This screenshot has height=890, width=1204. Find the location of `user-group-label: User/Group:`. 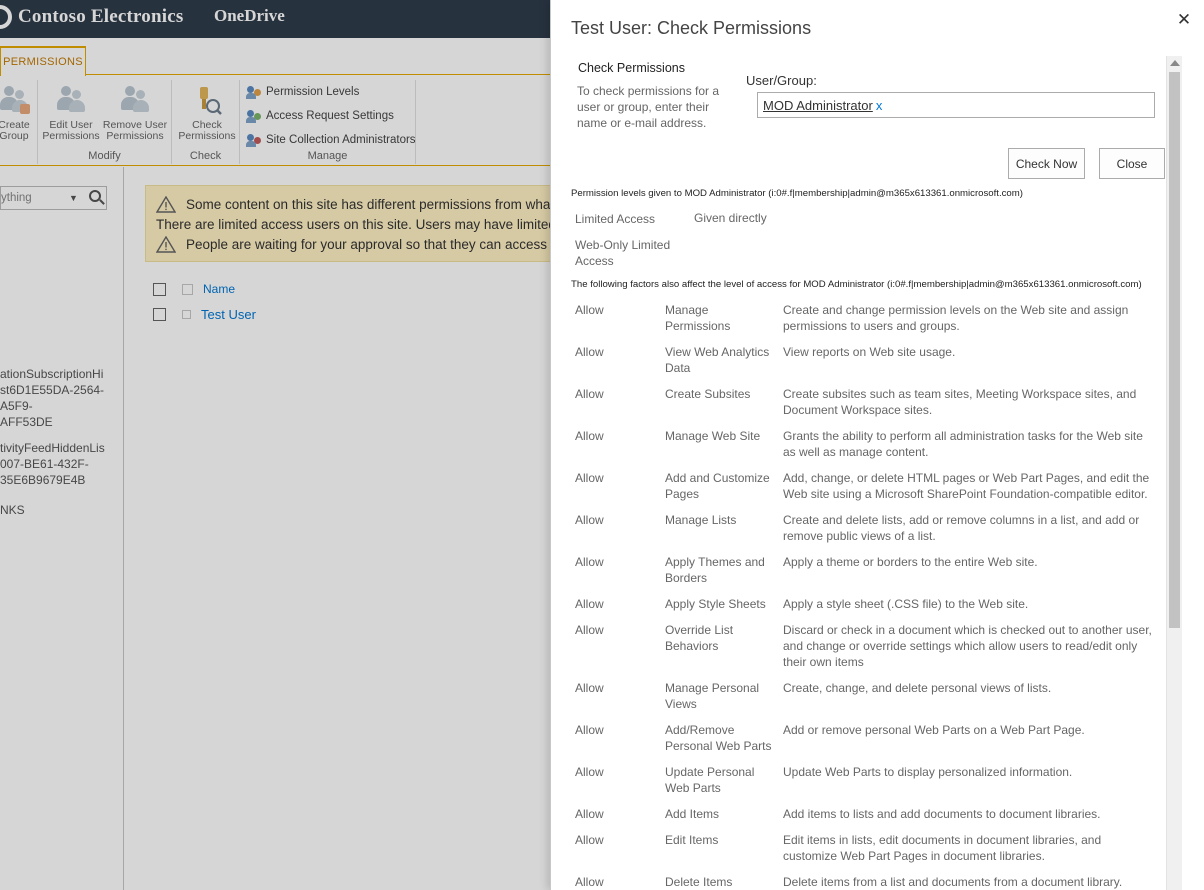

user-group-label: User/Group: is located at coordinates (781, 80).